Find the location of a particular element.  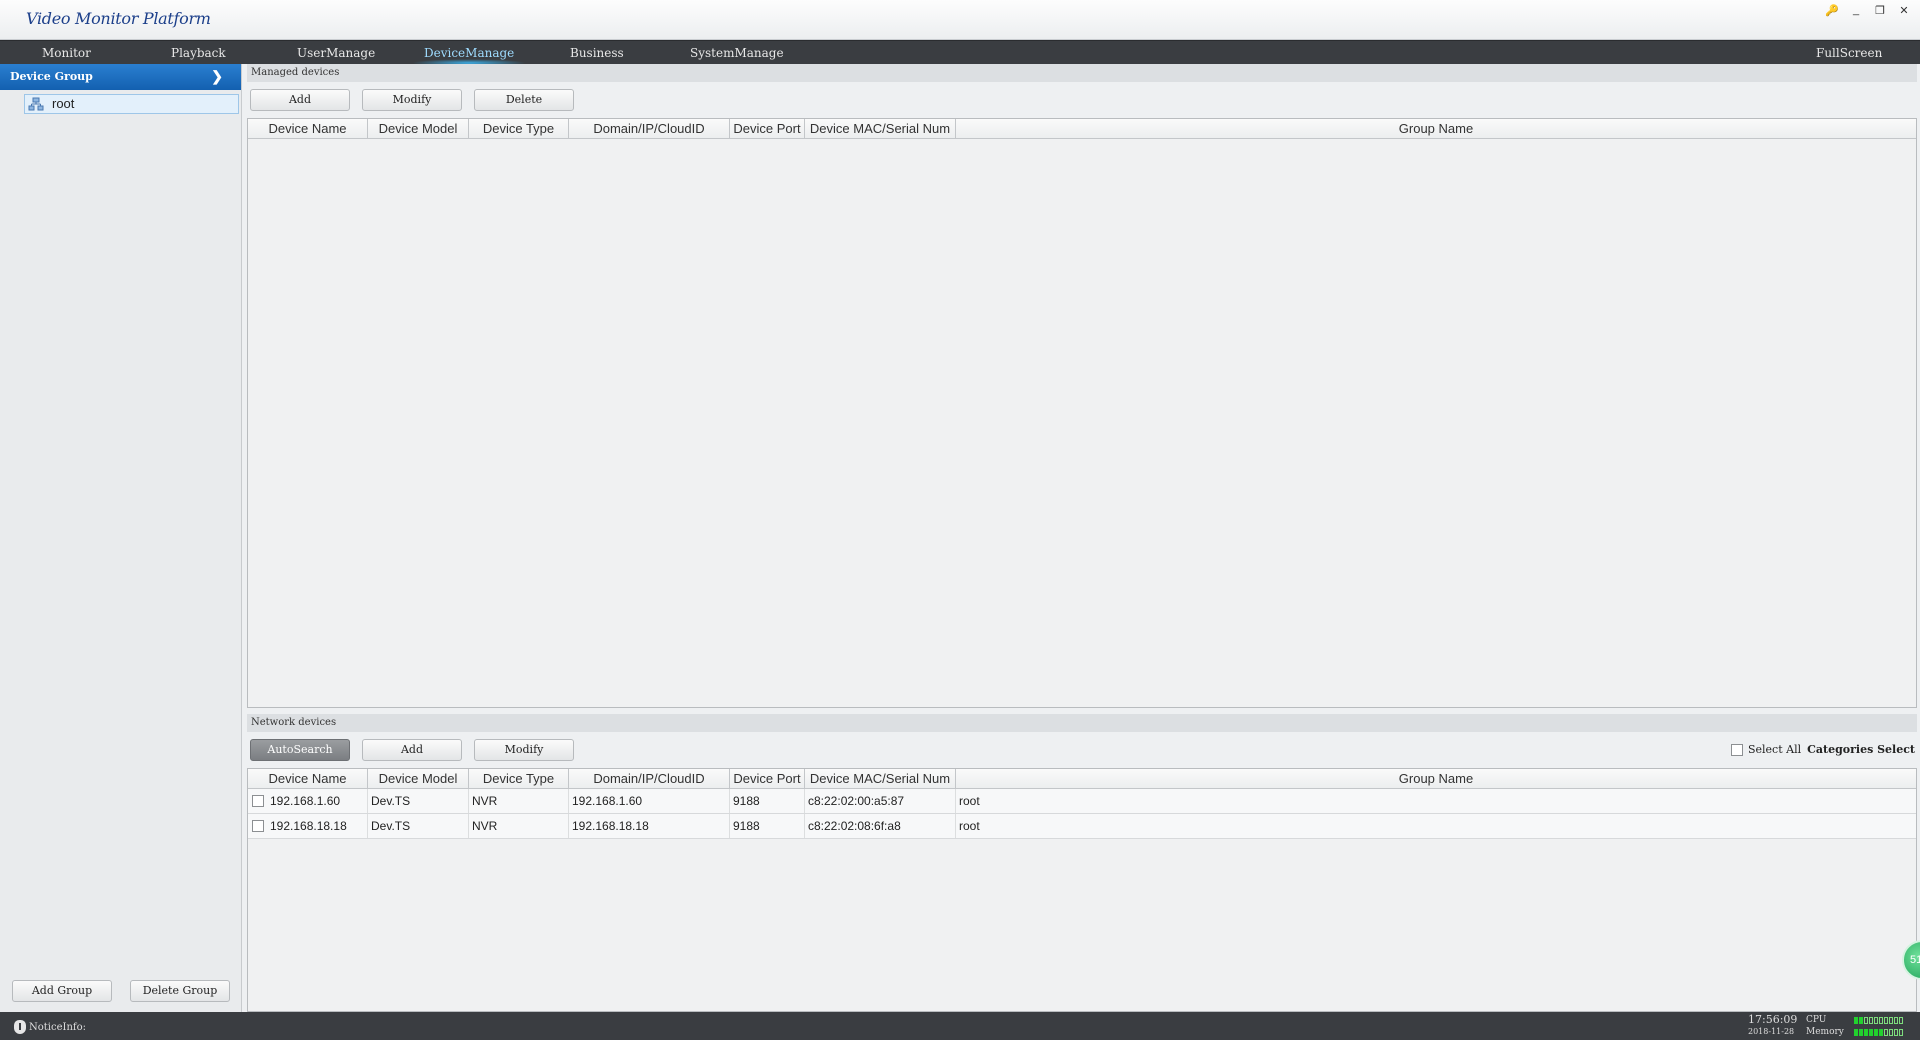

cell-device-name: 192.168.18.18 is located at coordinates (308, 826).